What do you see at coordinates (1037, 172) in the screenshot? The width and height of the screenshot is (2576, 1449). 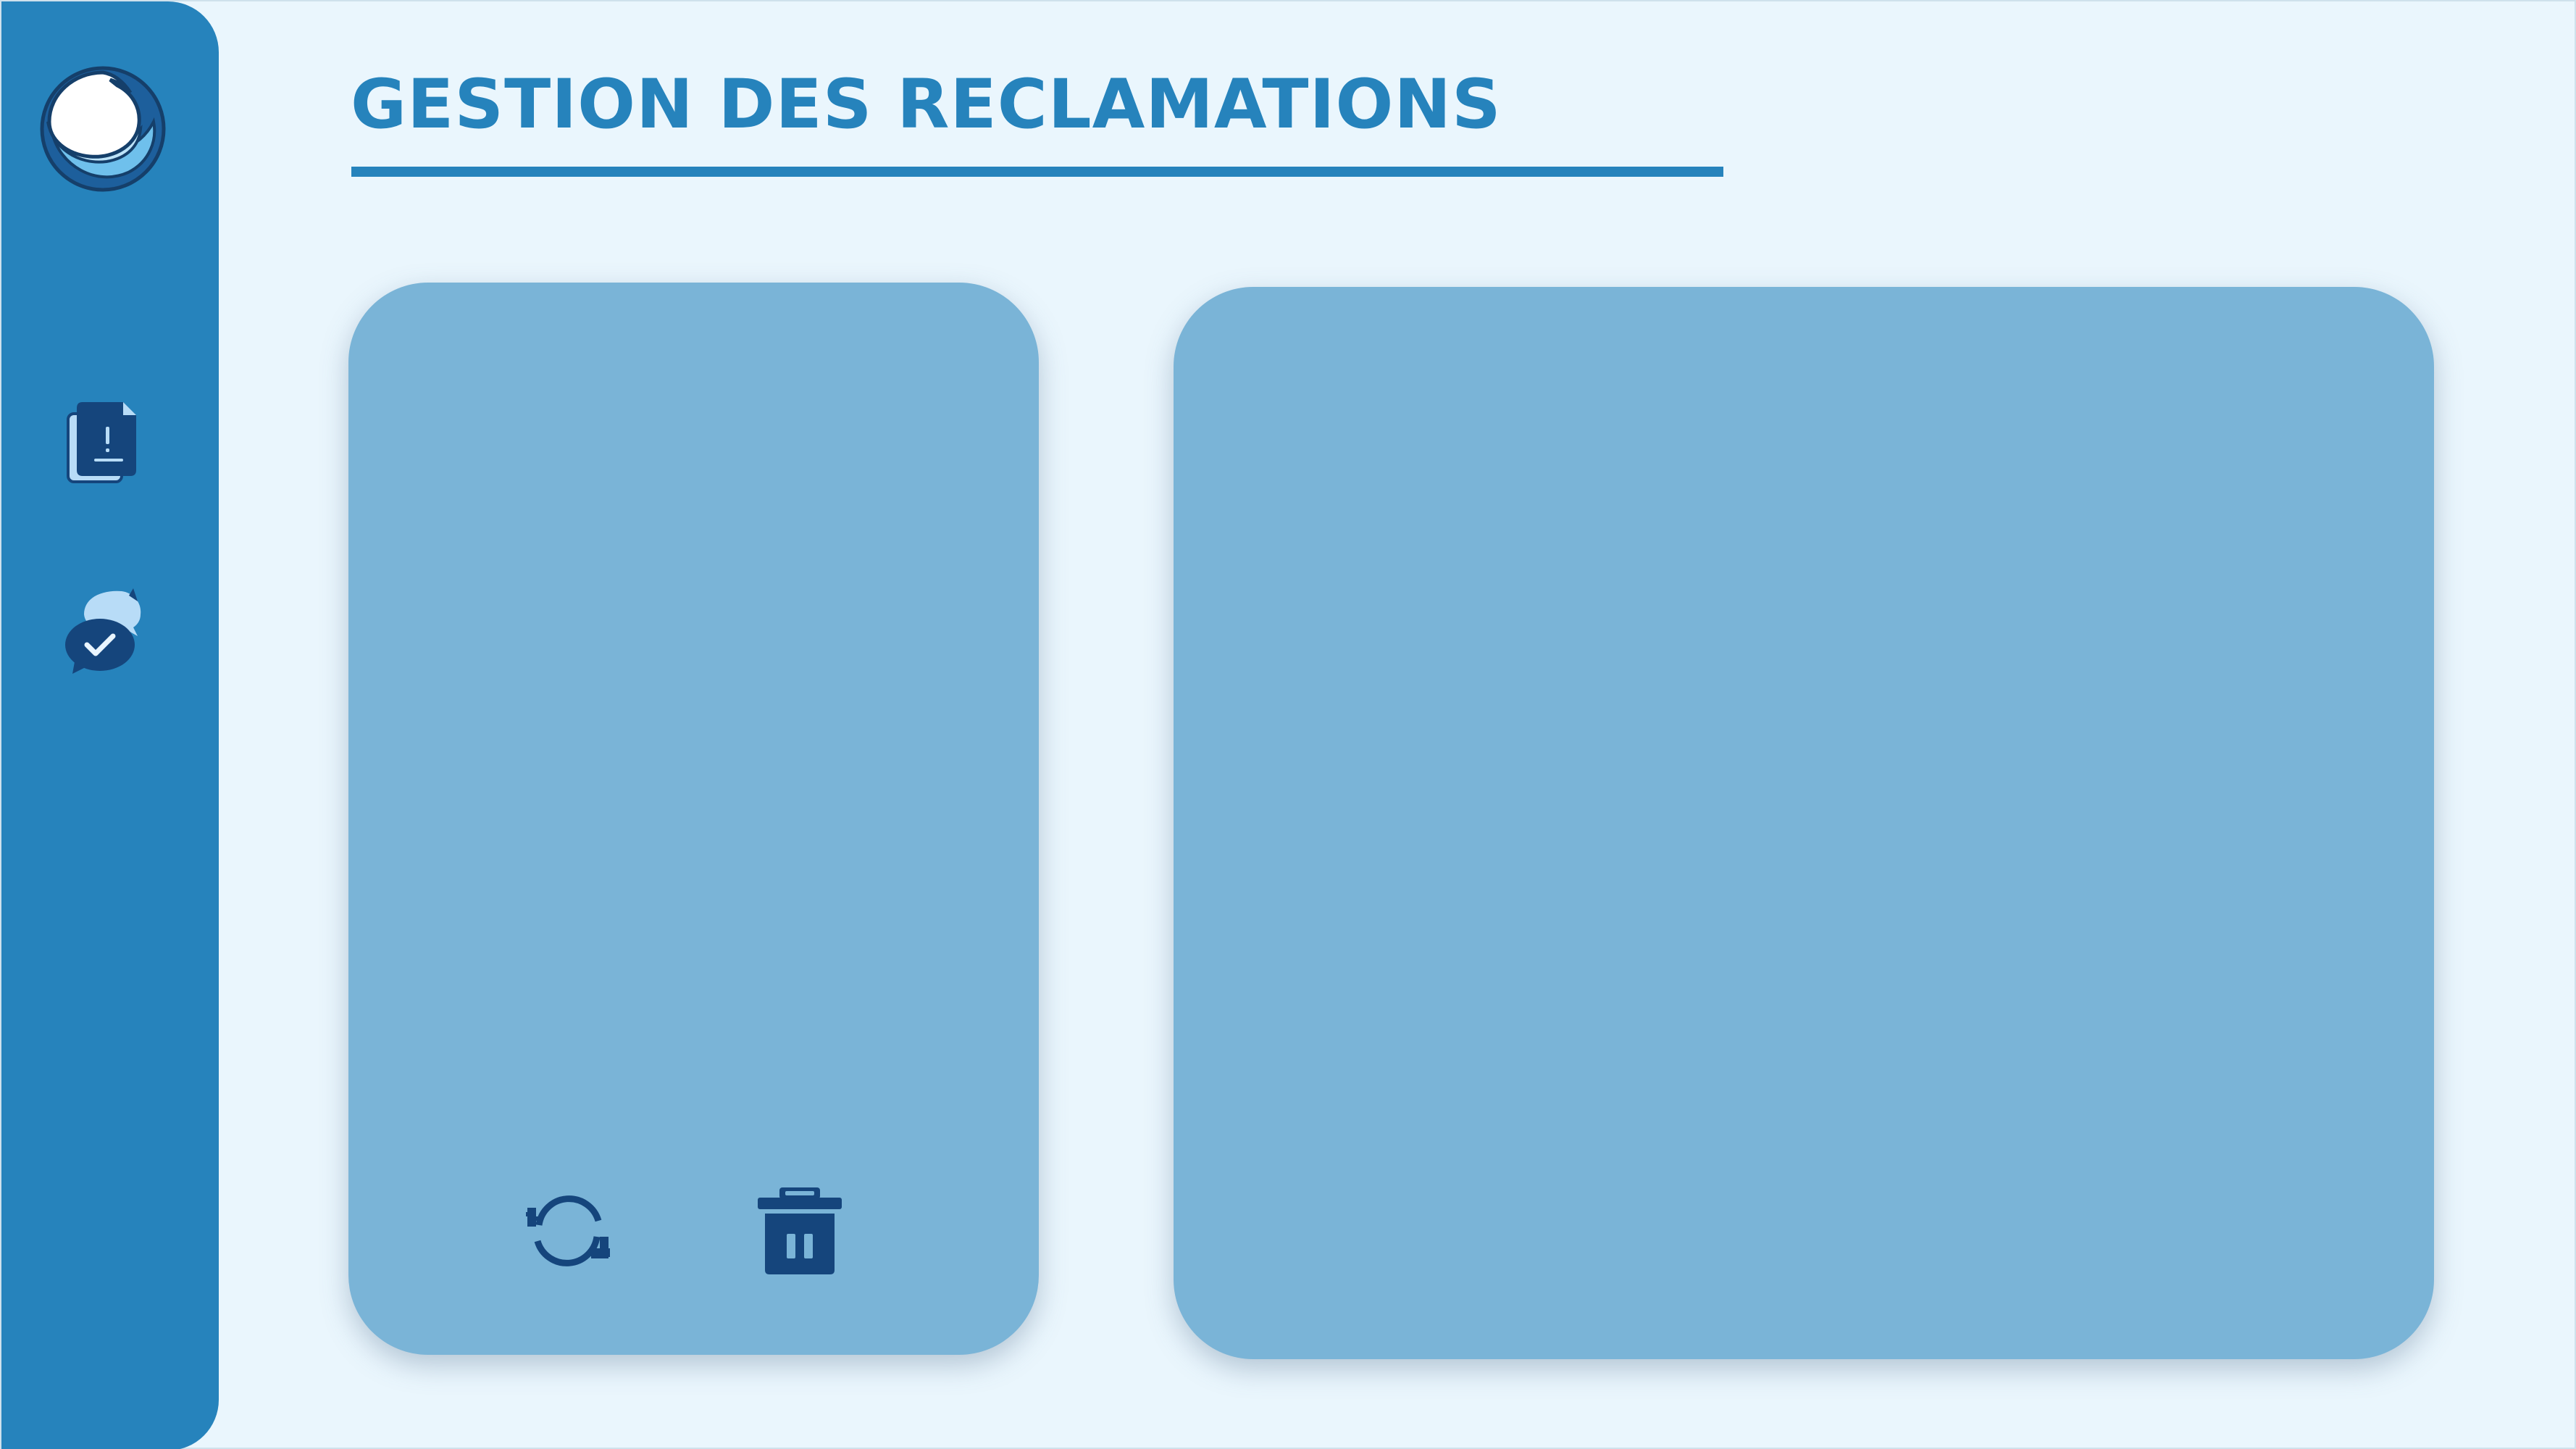 I see `title-underline` at bounding box center [1037, 172].